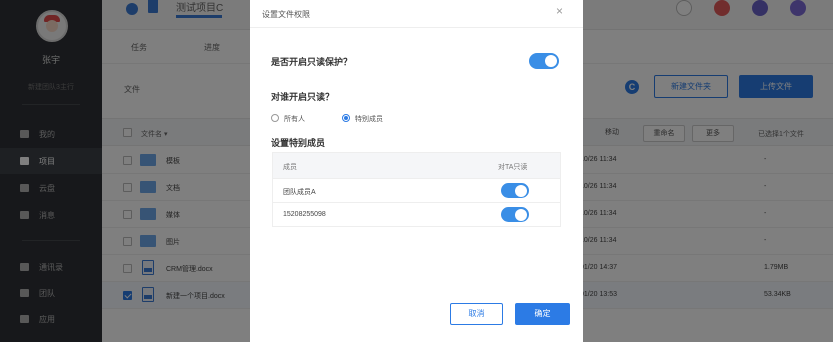 The image size is (833, 342). I want to click on radio-special-members, so click(346, 118).